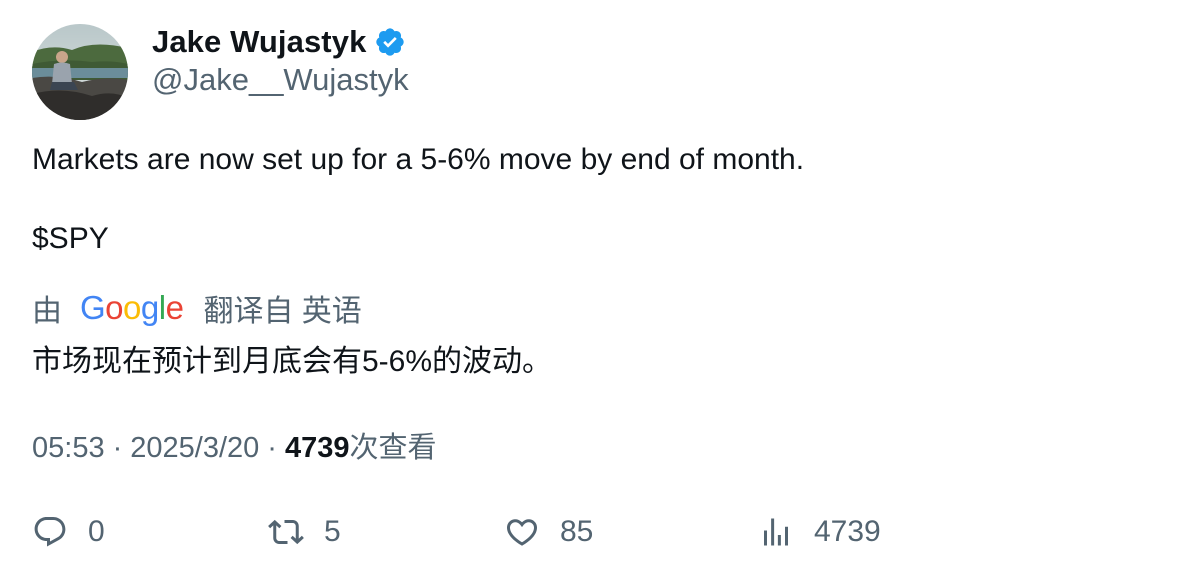  What do you see at coordinates (194, 448) in the screenshot?
I see `tweet-date: 2025/3/20` at bounding box center [194, 448].